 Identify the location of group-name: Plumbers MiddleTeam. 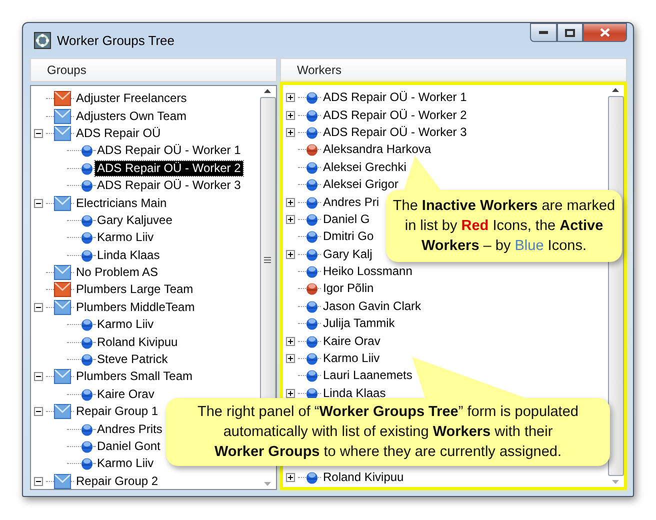
(135, 307).